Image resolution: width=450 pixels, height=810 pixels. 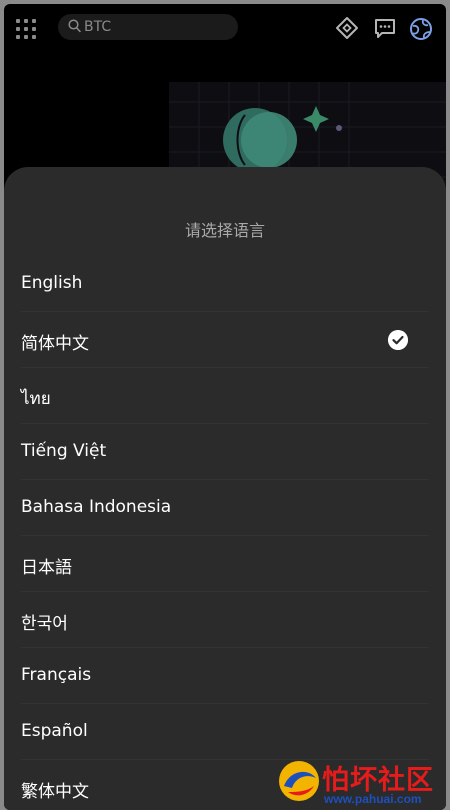 What do you see at coordinates (398, 340) in the screenshot?
I see `checkmark-icon` at bounding box center [398, 340].